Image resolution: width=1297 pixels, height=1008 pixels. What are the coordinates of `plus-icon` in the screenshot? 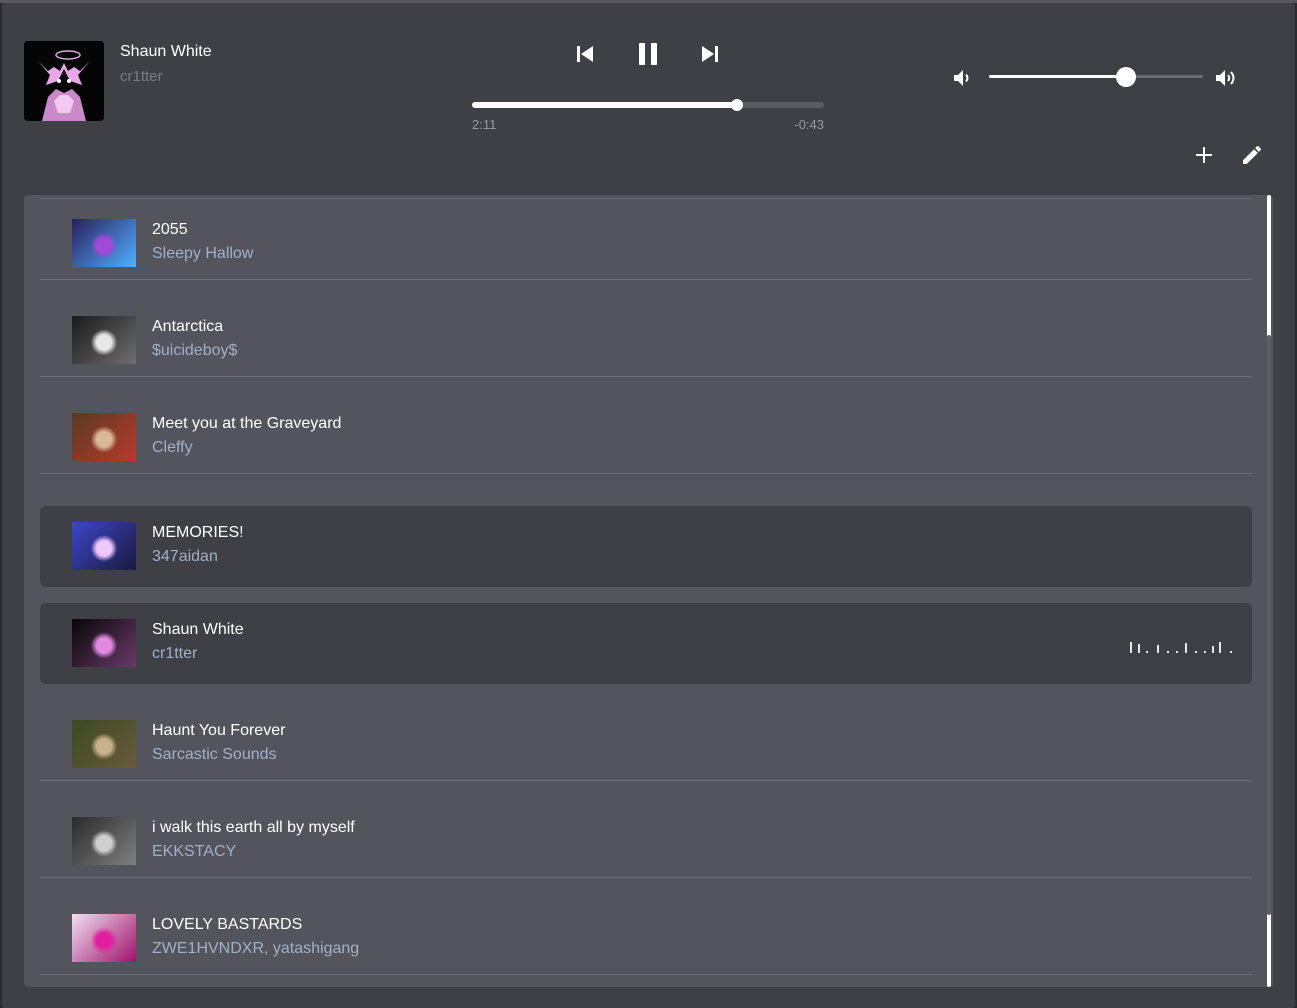 It's located at (1204, 155).